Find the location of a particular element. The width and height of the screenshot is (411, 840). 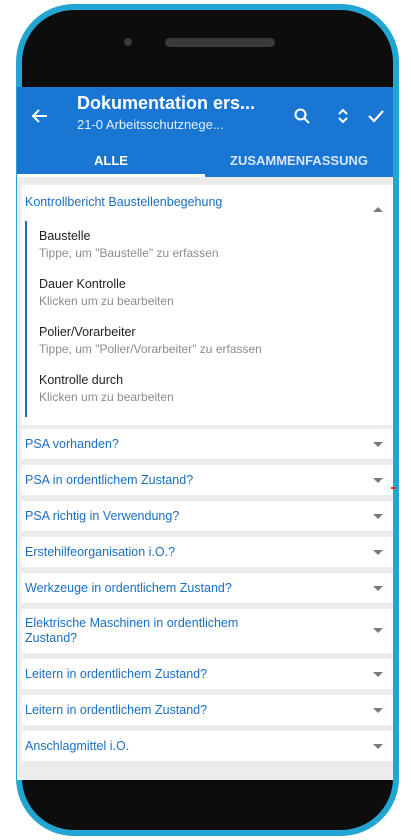

tab-alle: ALLE is located at coordinates (111, 161).